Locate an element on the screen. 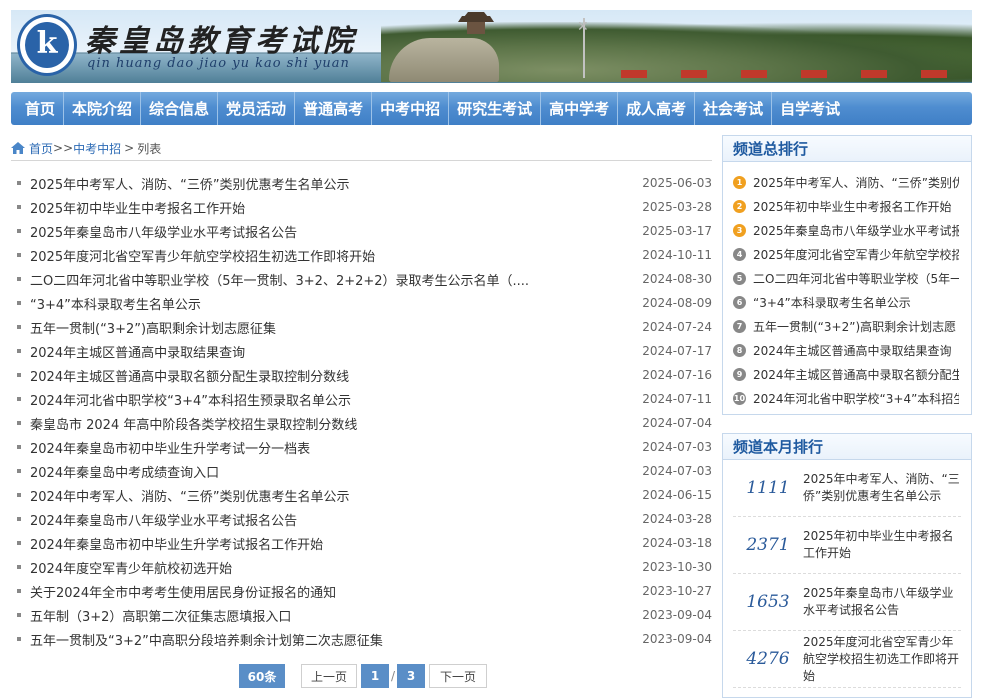 This screenshot has width=985, height=698. list-item: 2024年中考军人、消防、“三侨”类别优惠考生名单公示 2024-06-15 is located at coordinates (361, 495).